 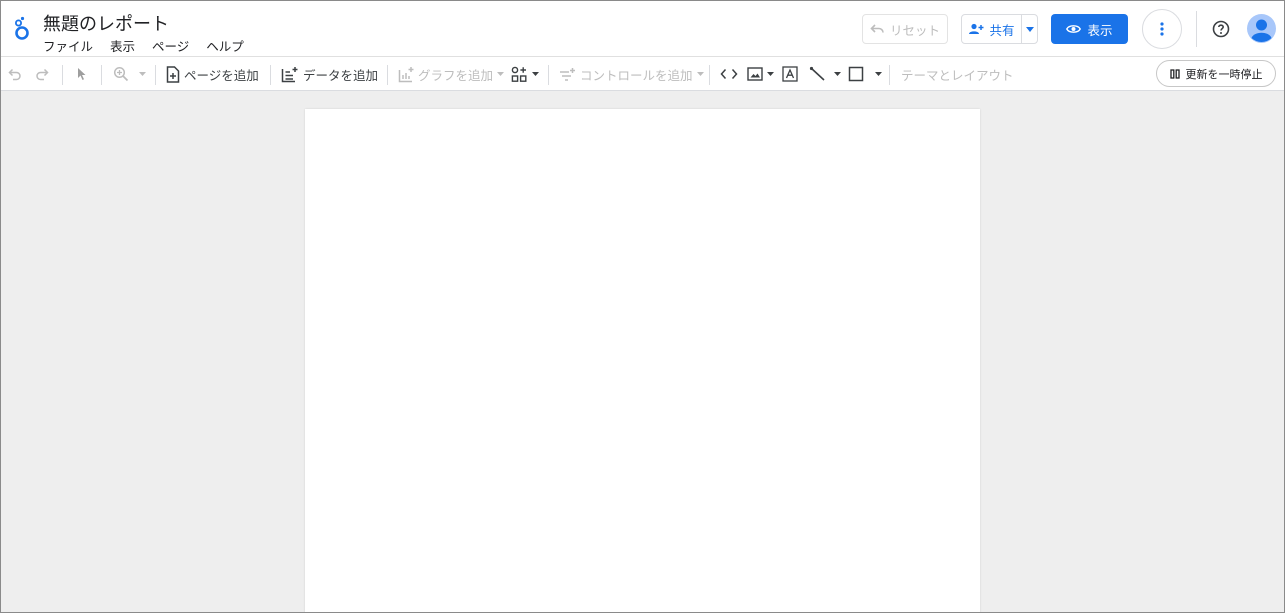 I want to click on share-button-group: 共有, so click(x=999, y=29).